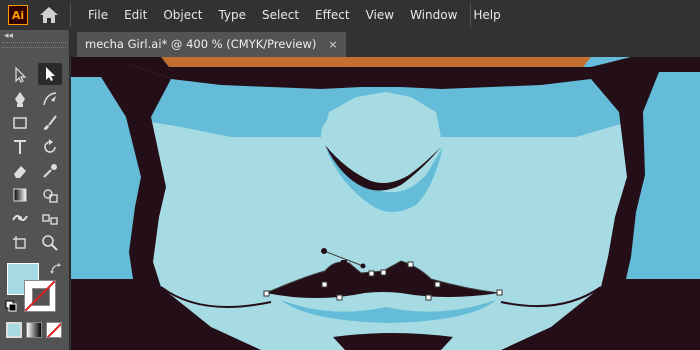 This screenshot has width=700, height=350. What do you see at coordinates (40, 296) in the screenshot?
I see `stroke-color-swatch` at bounding box center [40, 296].